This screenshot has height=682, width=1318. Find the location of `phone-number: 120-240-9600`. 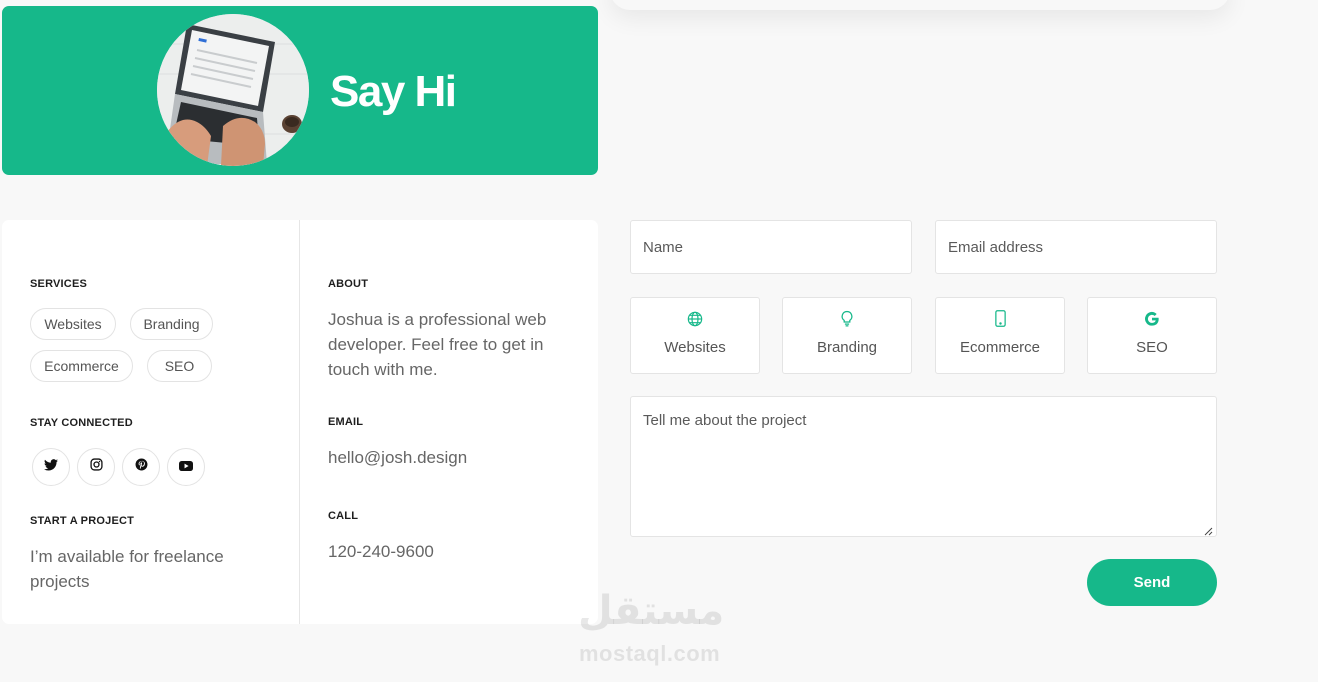

phone-number: 120-240-9600 is located at coordinates (381, 551).